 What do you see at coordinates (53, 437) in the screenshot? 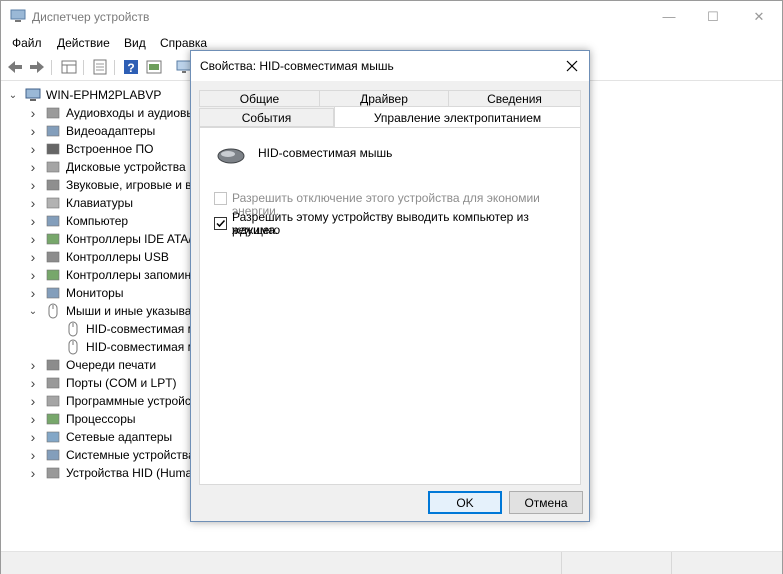
I see `network-adapter-icon` at bounding box center [53, 437].